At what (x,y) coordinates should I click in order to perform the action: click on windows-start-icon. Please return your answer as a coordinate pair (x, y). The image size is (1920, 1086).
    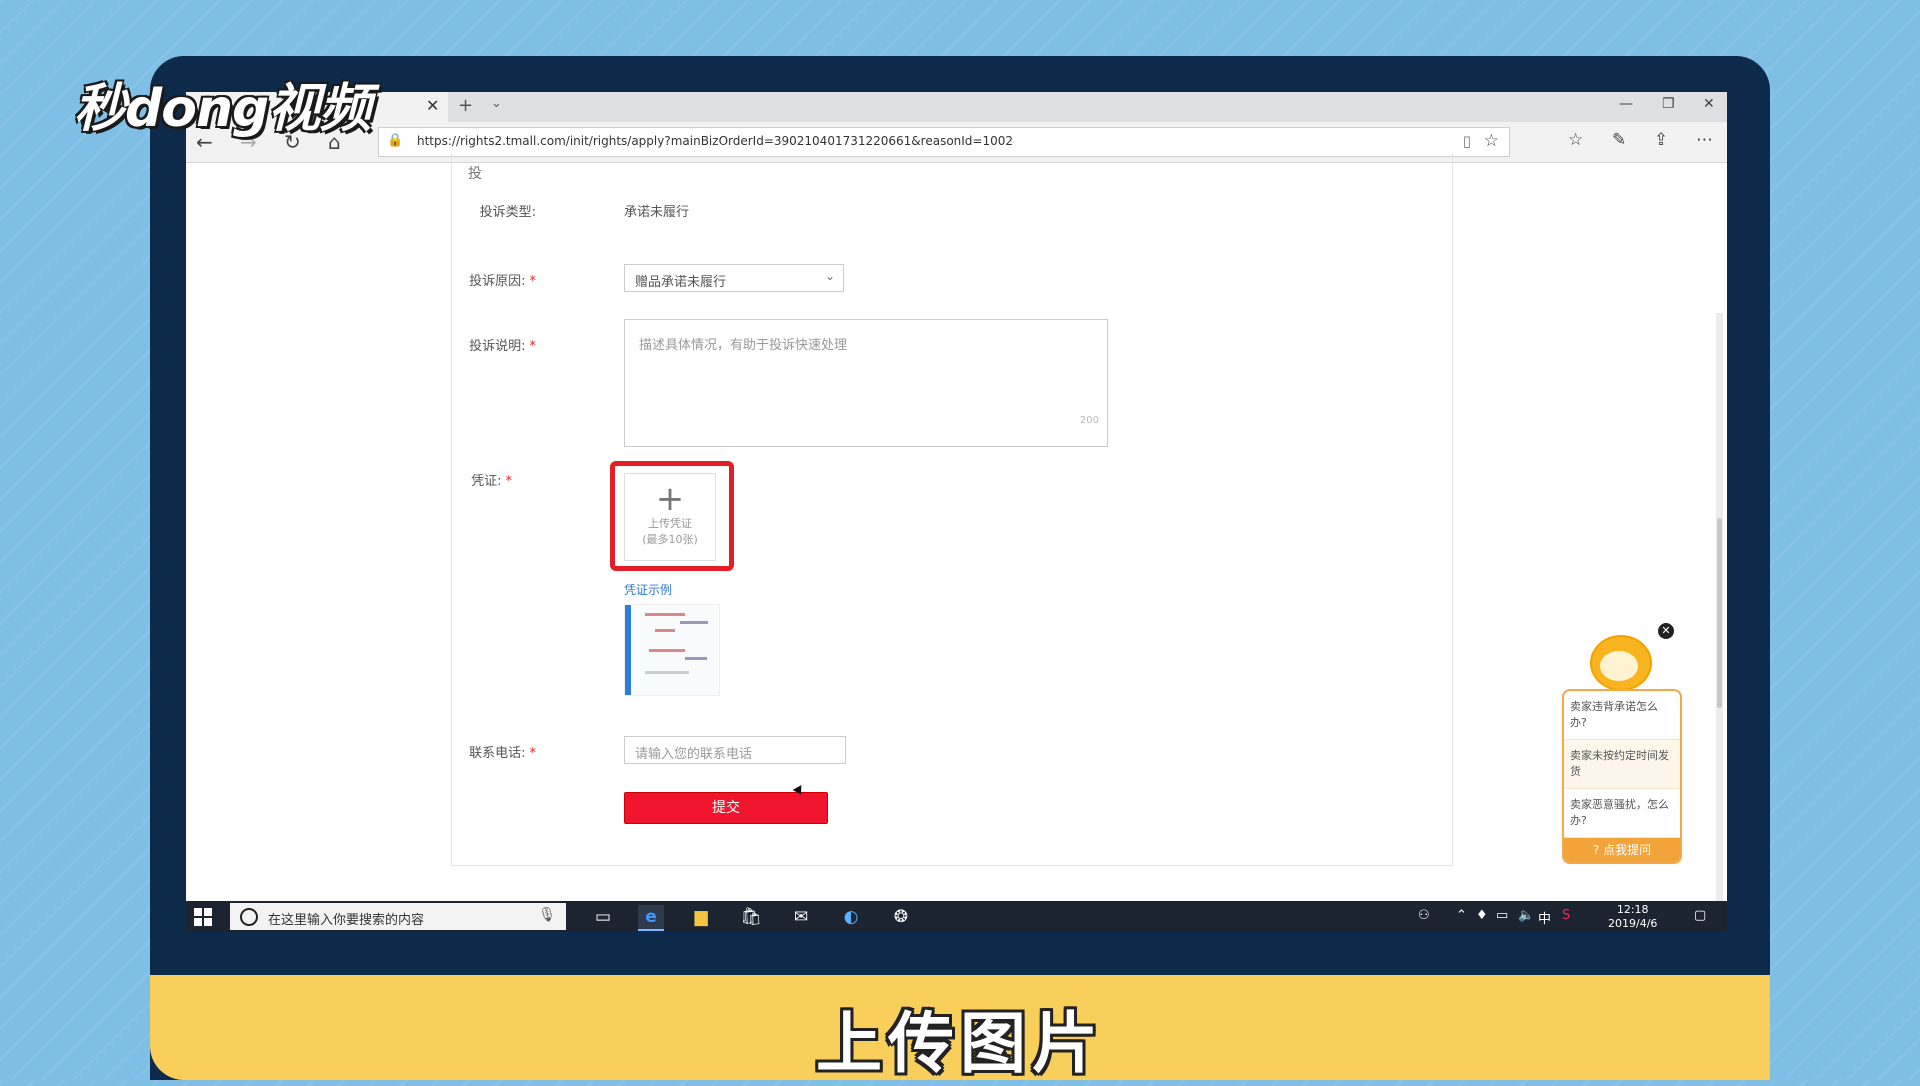
    Looking at the image, I should click on (203, 917).